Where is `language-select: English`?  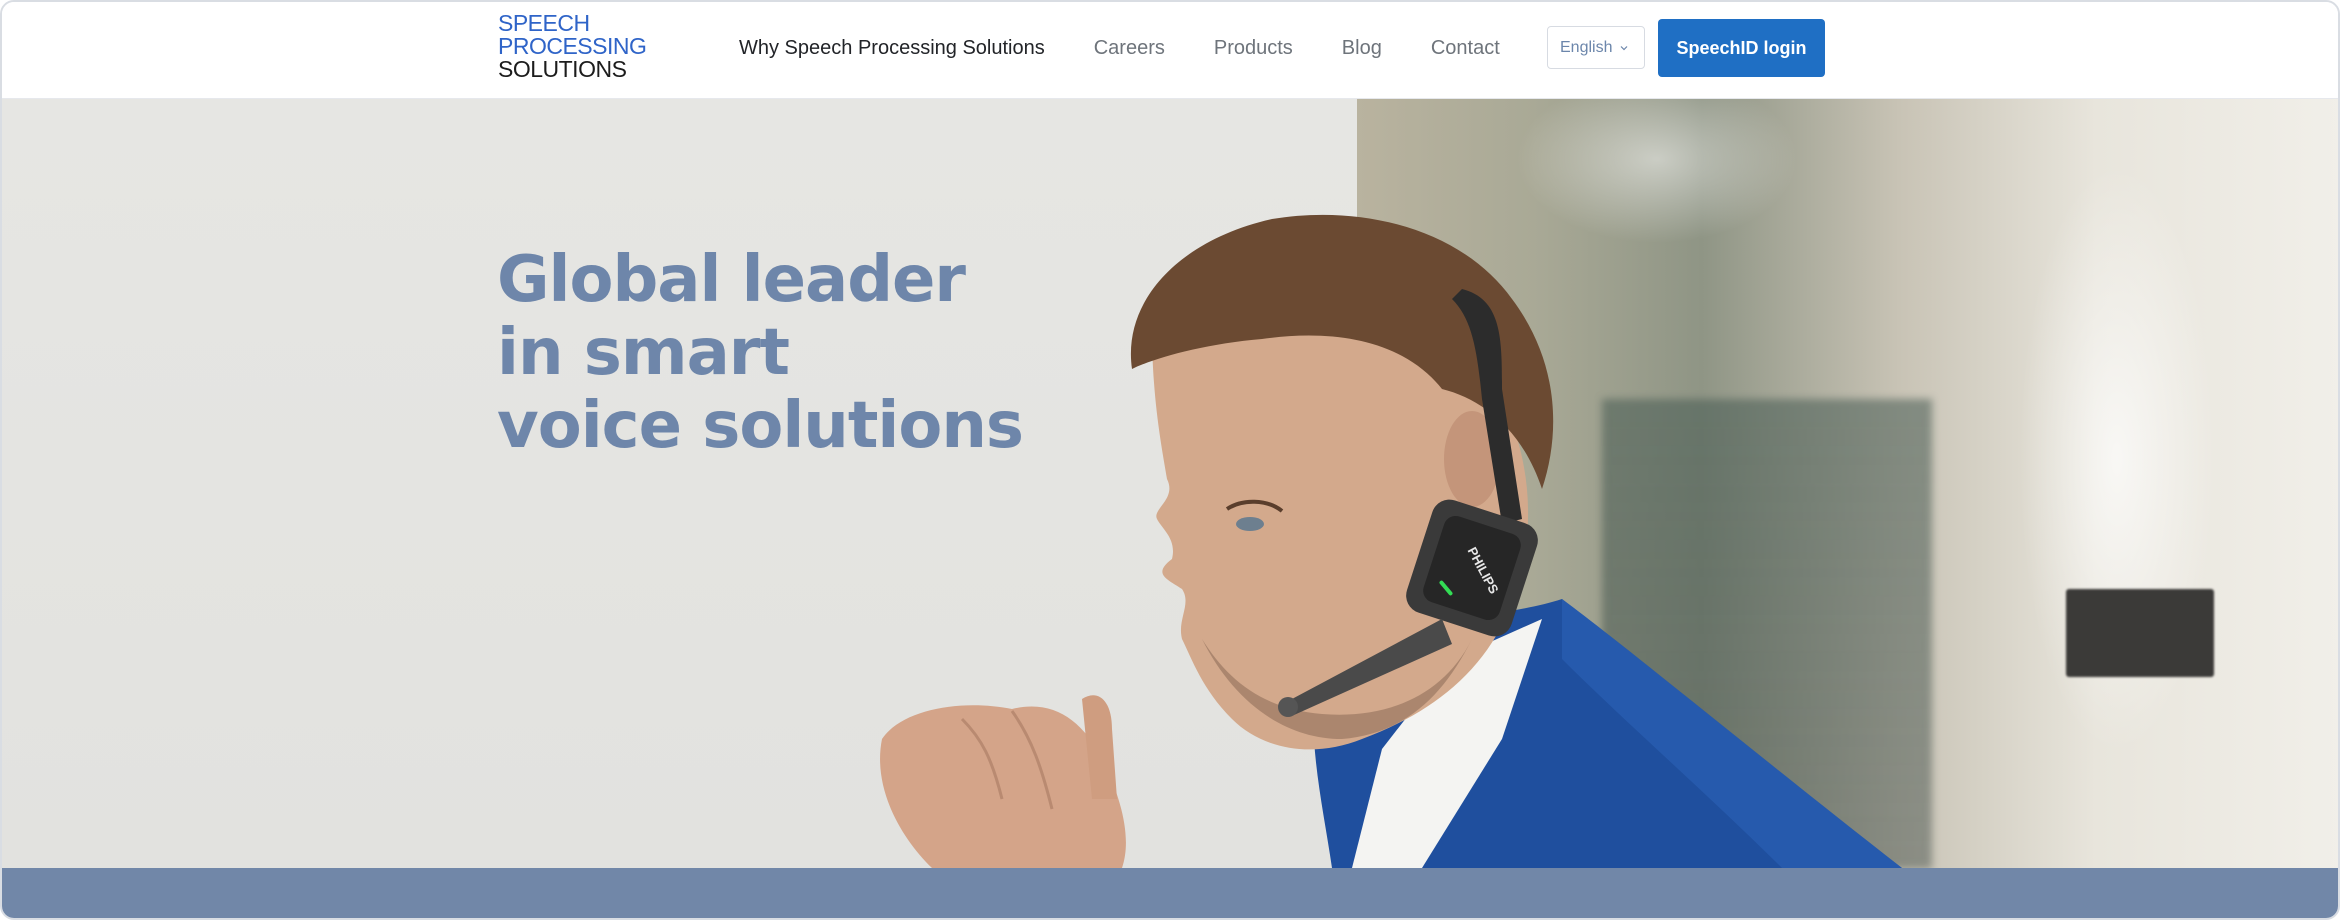 language-select: English is located at coordinates (1596, 47).